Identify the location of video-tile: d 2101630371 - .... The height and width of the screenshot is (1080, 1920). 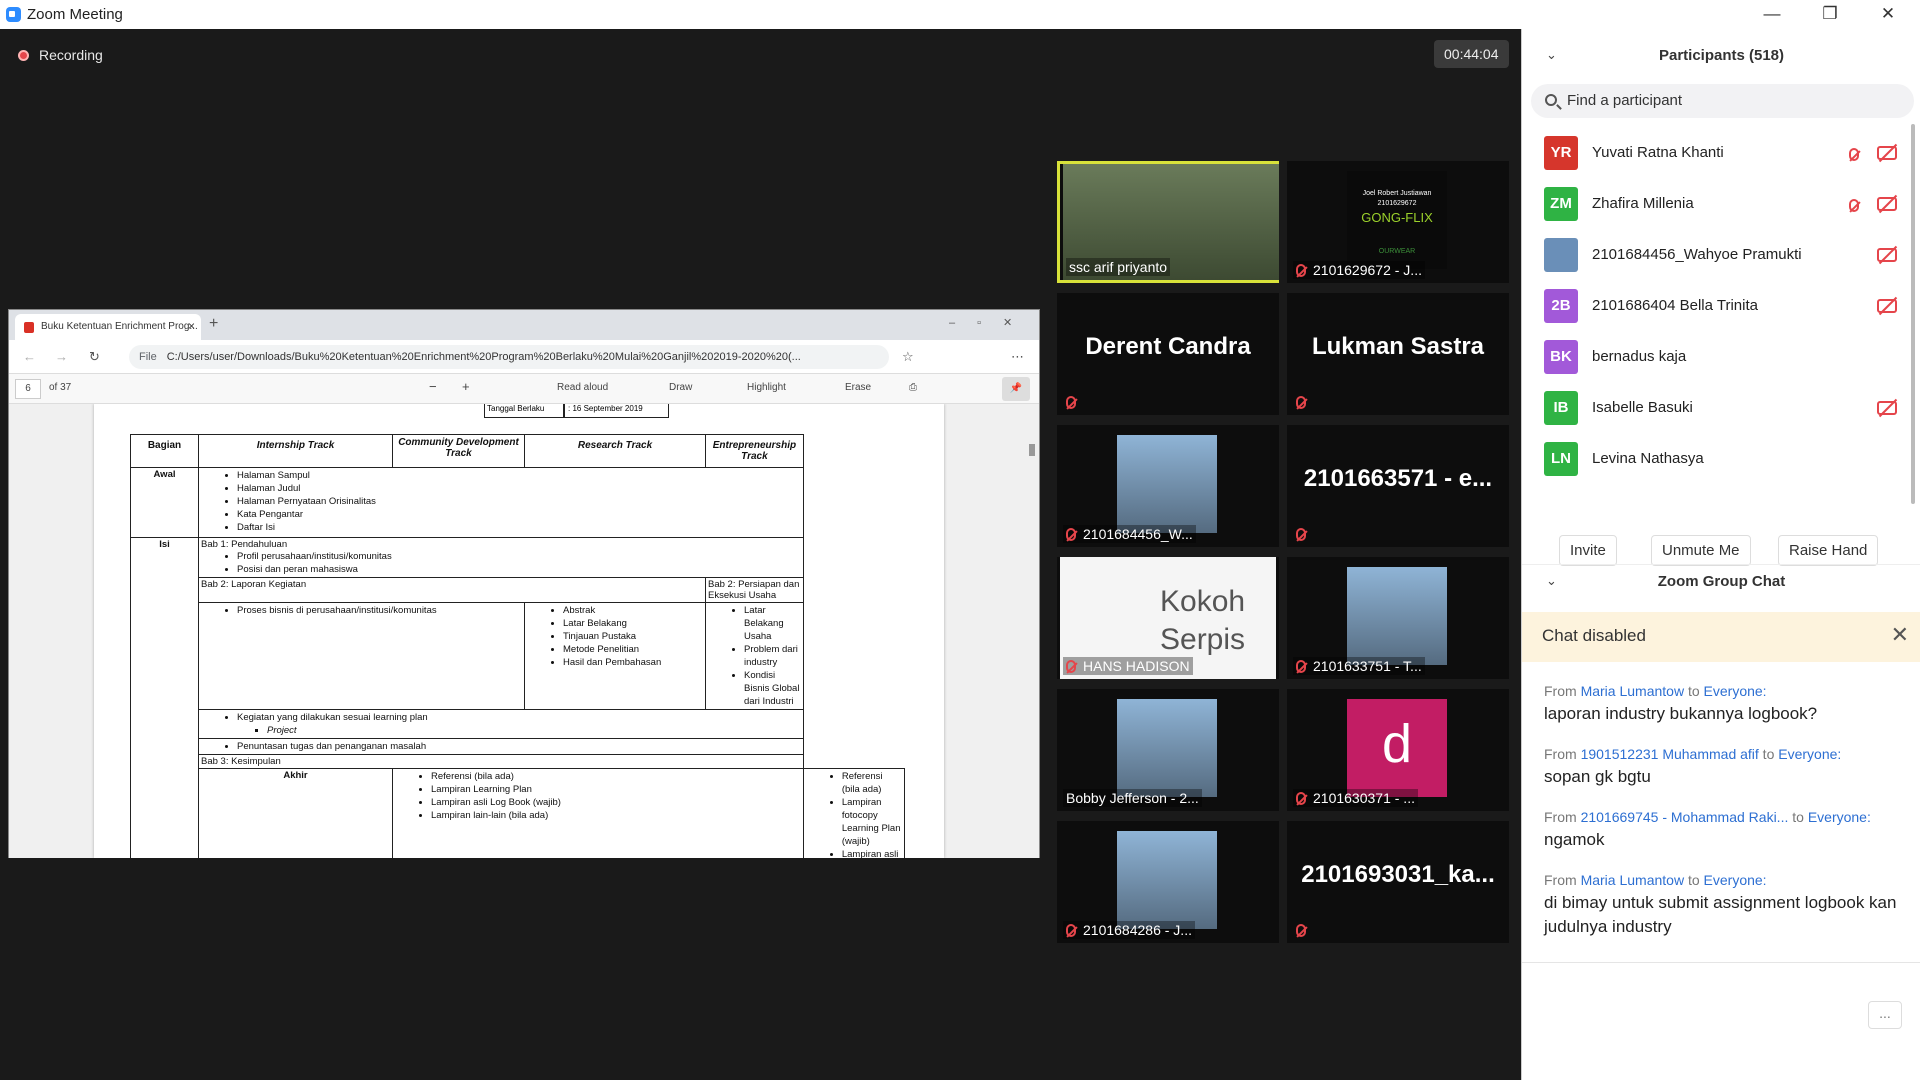
(1398, 750).